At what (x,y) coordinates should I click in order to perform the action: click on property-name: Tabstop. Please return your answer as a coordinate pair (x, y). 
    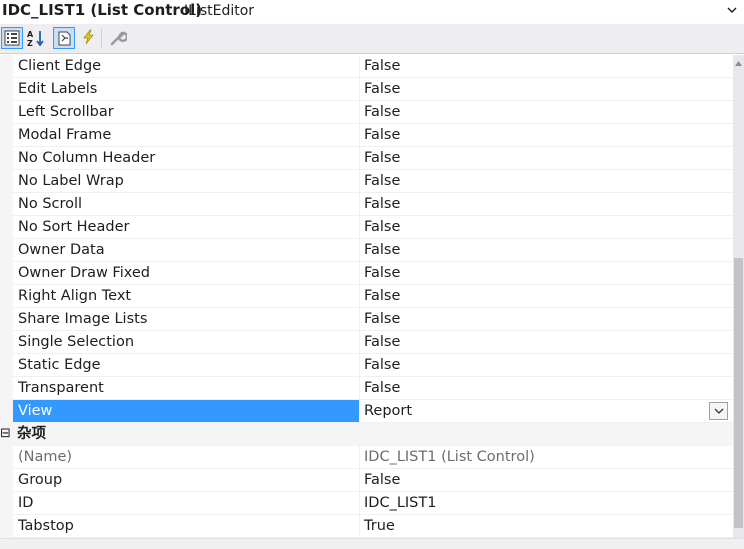
    Looking at the image, I should click on (46, 526).